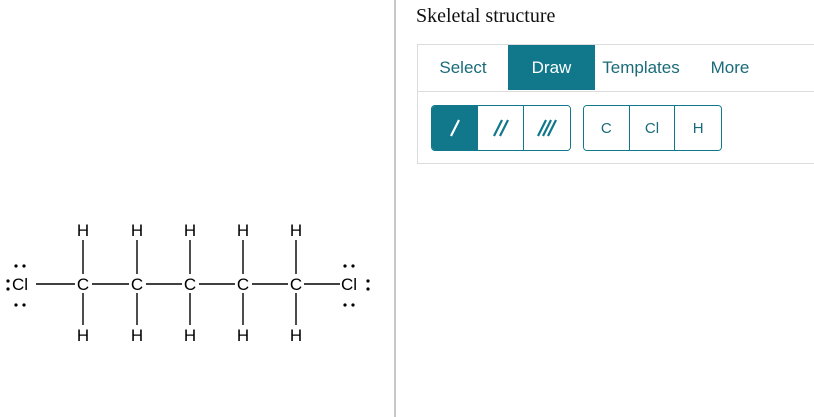  Describe the element at coordinates (641, 67) in the screenshot. I see `tab-templates: Templates` at that location.